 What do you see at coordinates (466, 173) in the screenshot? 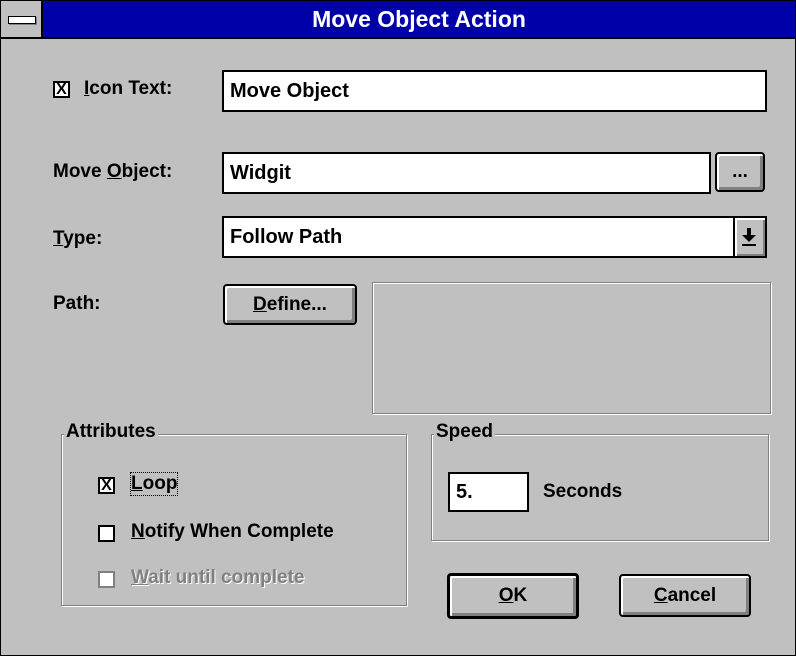
I see `move-object-input: Widgit` at bounding box center [466, 173].